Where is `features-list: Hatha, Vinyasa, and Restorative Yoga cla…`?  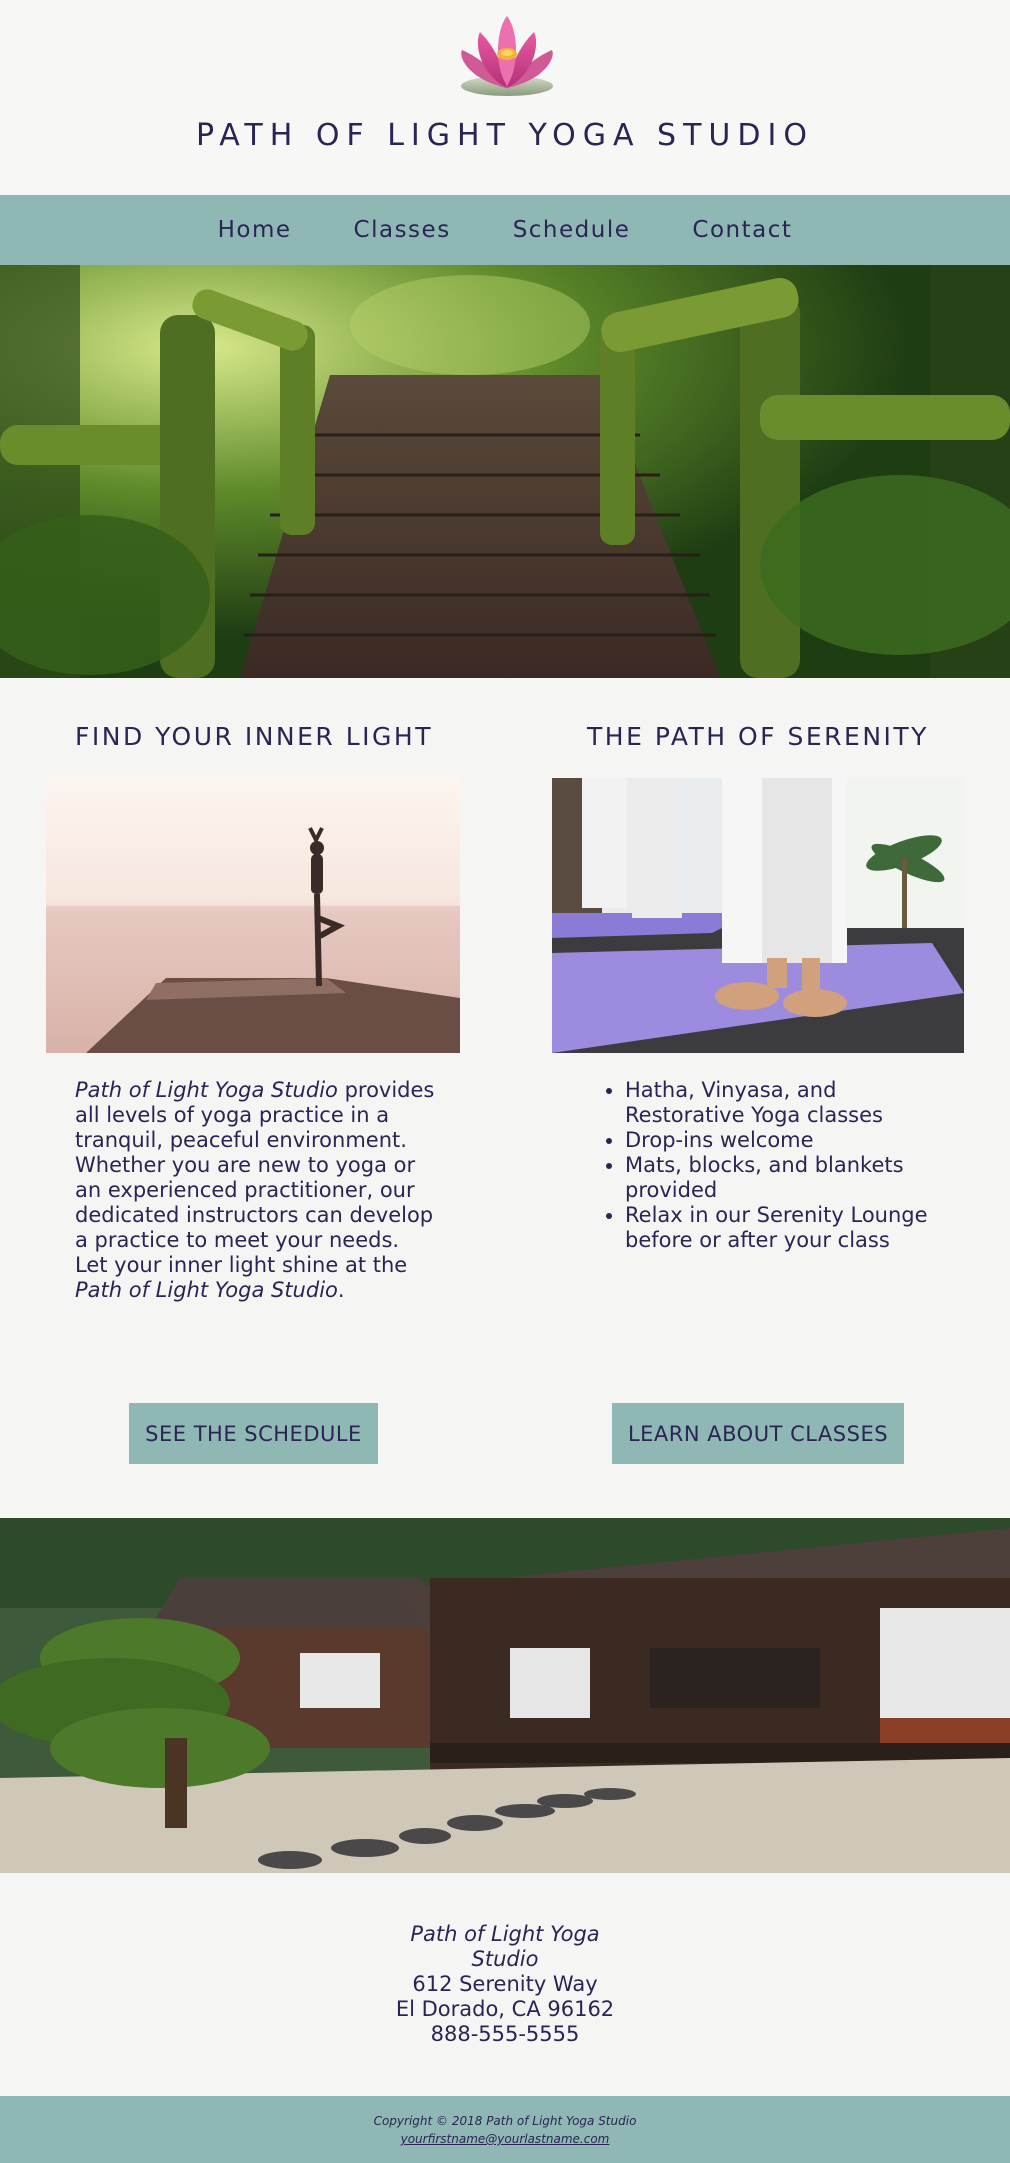 features-list: Hatha, Vinyasa, and Restorative Yoga cla… is located at coordinates (782, 1165).